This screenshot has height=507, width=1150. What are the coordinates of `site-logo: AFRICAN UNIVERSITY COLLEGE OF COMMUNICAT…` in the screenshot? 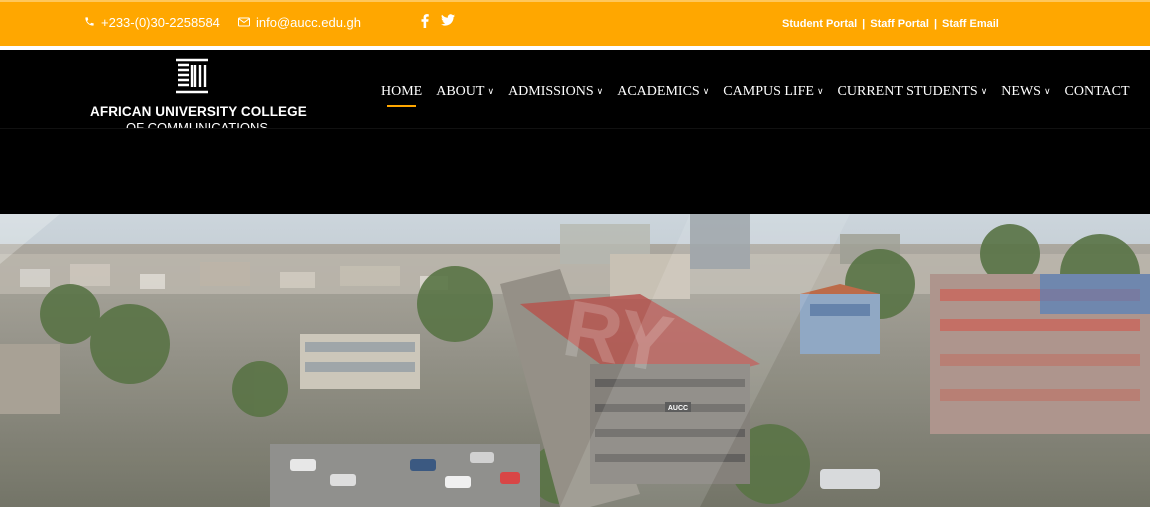 It's located at (198, 95).